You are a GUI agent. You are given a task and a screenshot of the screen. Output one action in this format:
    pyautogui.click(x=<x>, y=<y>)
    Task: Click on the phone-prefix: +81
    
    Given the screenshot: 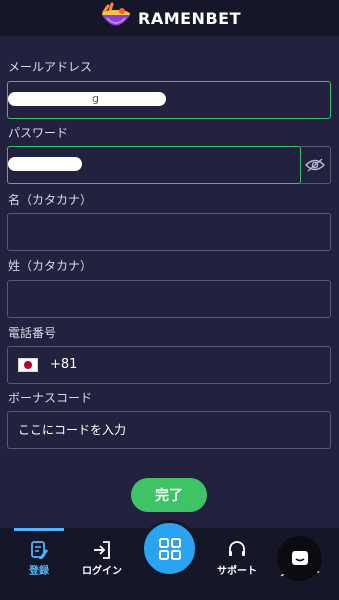 What is the action you would take?
    pyautogui.click(x=64, y=364)
    